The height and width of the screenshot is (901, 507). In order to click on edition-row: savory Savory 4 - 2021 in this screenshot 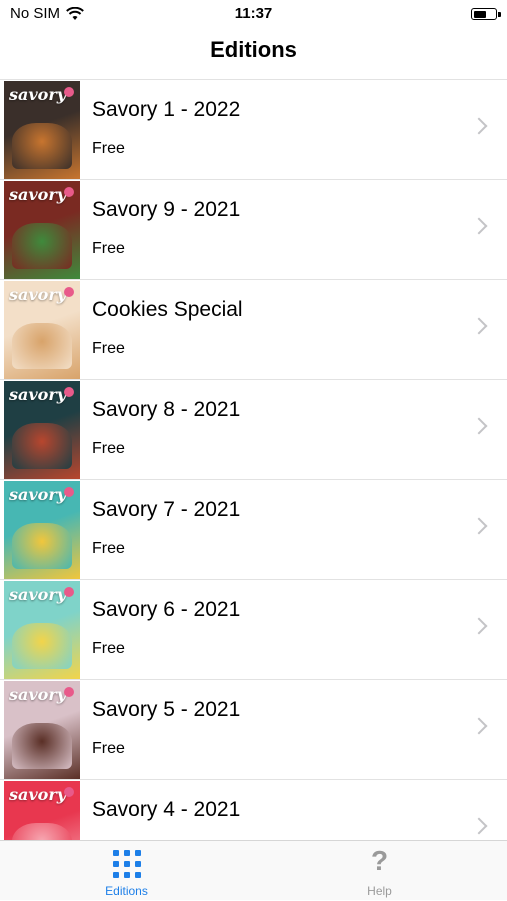, I will do `click(253, 811)`.